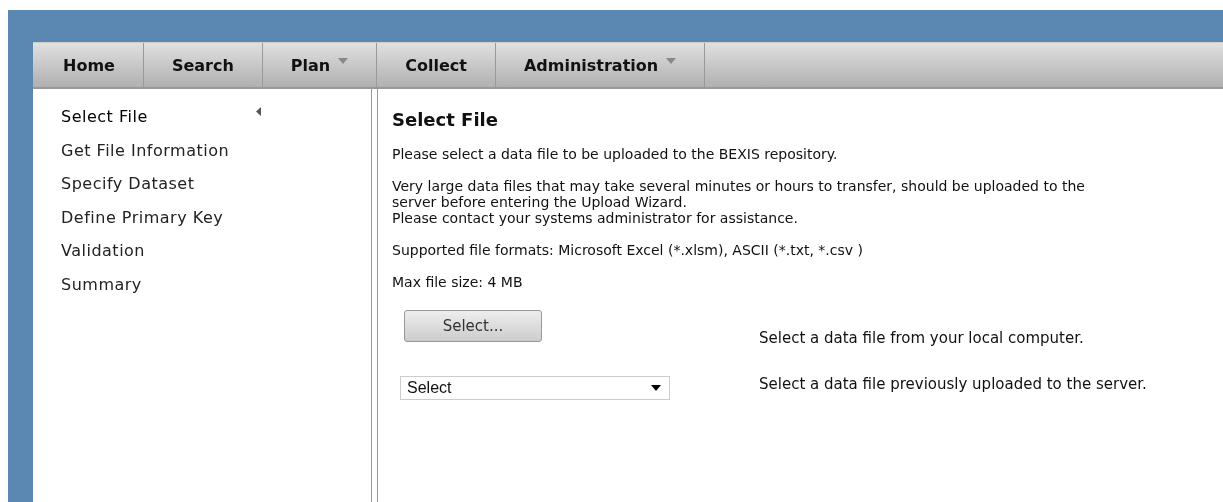  What do you see at coordinates (320, 65) in the screenshot?
I see `nav-tab: Plan` at bounding box center [320, 65].